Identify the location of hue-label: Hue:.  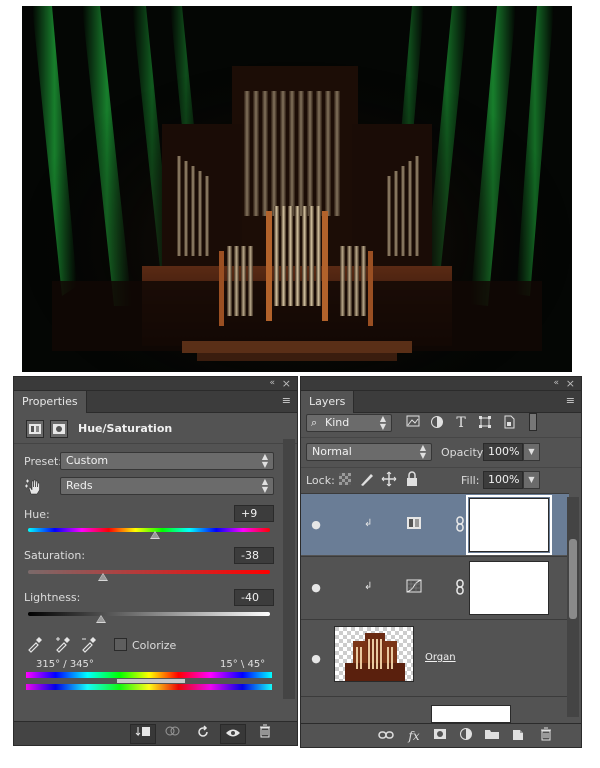
(37, 514).